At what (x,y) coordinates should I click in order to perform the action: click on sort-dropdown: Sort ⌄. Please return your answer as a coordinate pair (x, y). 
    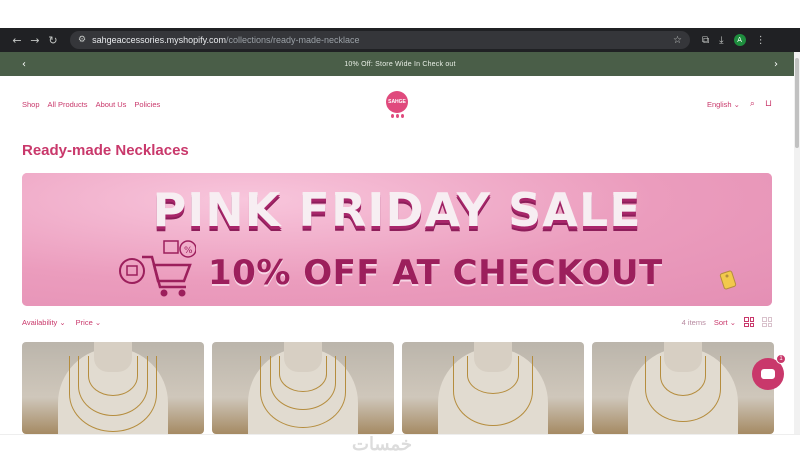
    Looking at the image, I should click on (725, 322).